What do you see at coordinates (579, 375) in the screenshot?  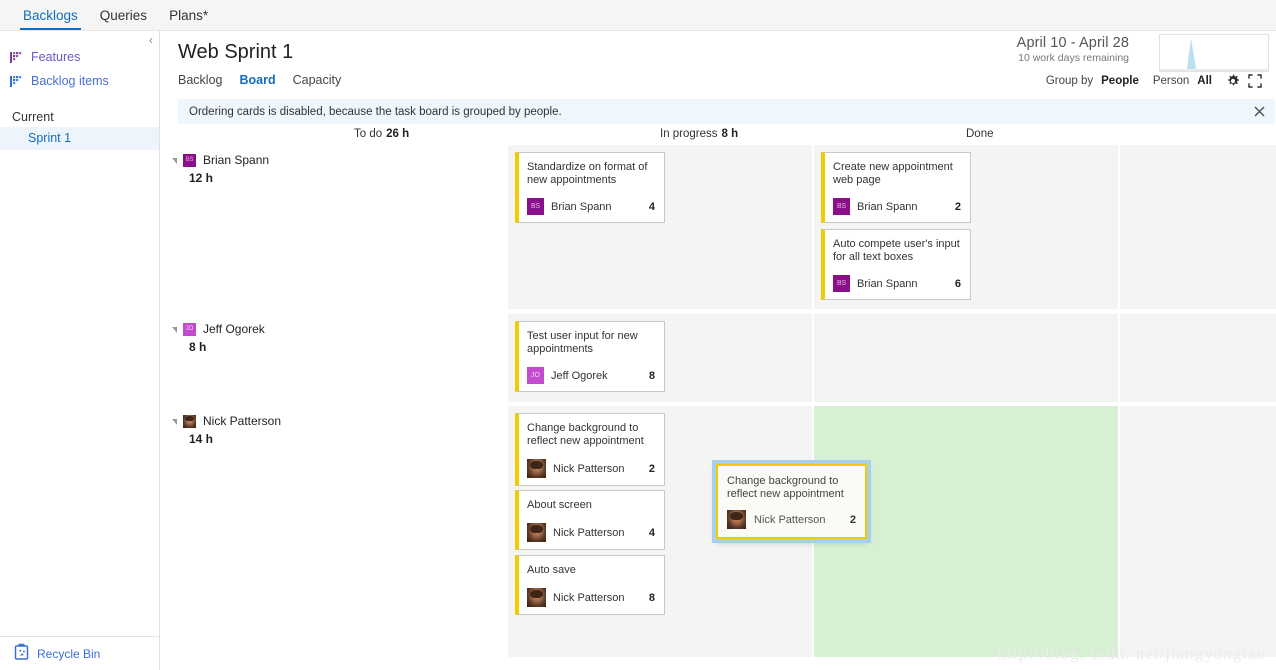 I see `task-card-assignee: Jeff Ogorek` at bounding box center [579, 375].